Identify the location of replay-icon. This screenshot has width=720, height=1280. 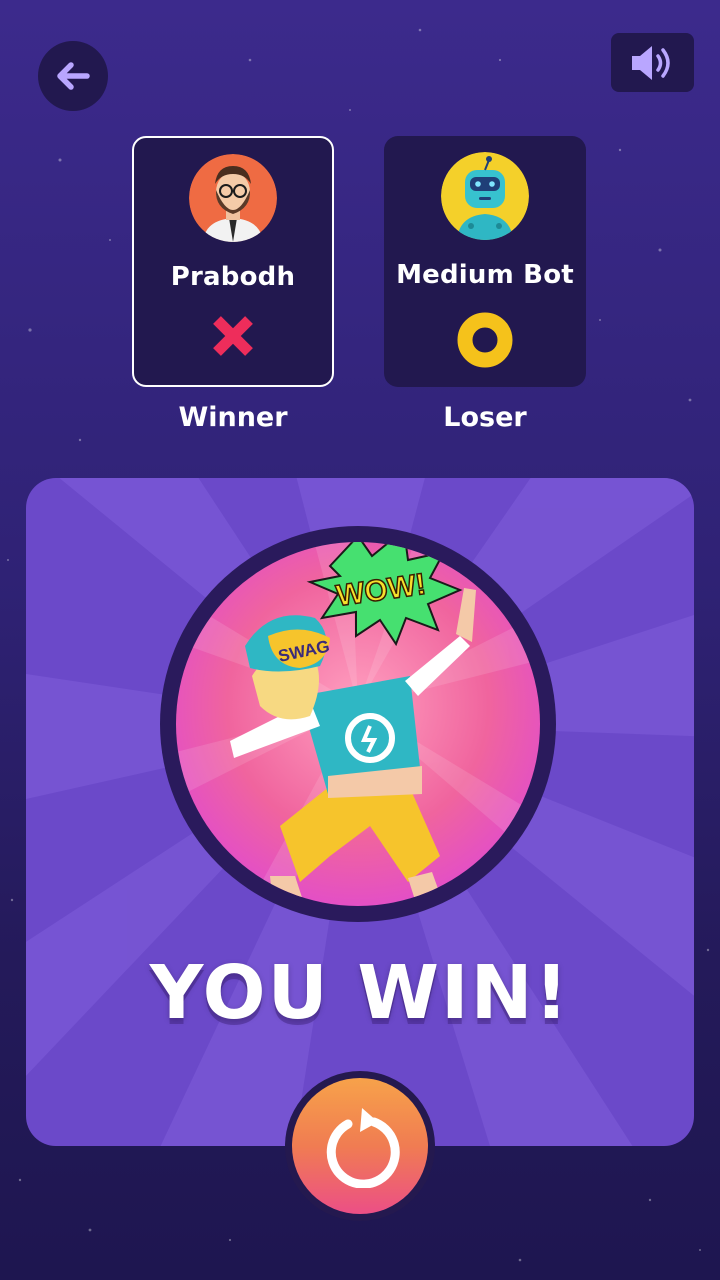
(363, 1148).